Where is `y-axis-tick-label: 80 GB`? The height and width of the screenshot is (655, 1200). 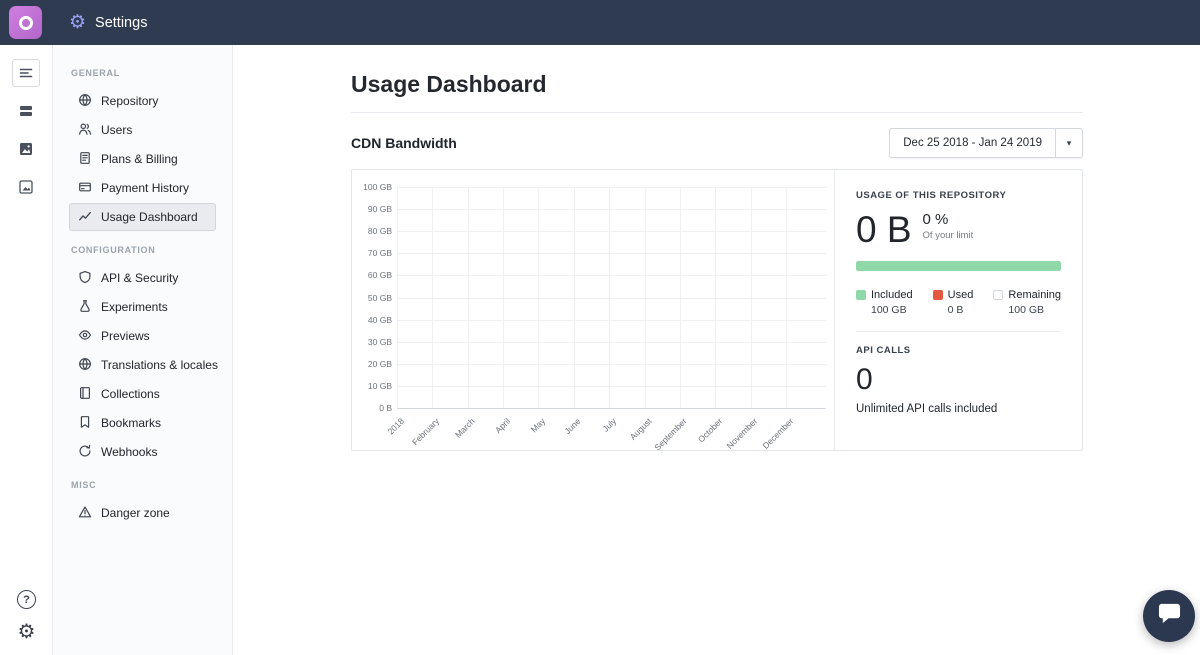
y-axis-tick-label: 80 GB is located at coordinates (379, 231).